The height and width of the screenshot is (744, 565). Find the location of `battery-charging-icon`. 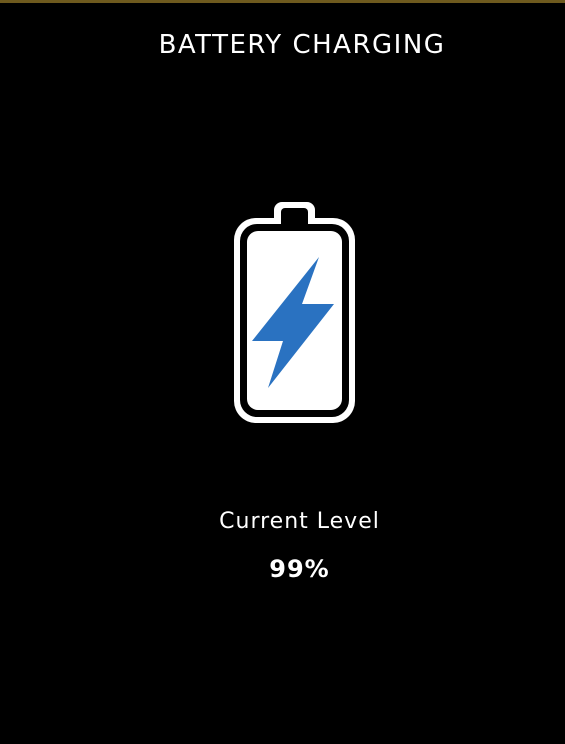

battery-charging-icon is located at coordinates (294, 312).